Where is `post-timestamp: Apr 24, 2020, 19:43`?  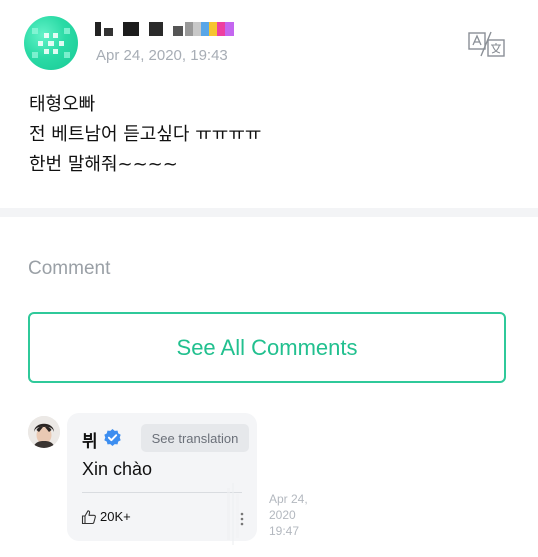
post-timestamp: Apr 24, 2020, 19:43 is located at coordinates (162, 55).